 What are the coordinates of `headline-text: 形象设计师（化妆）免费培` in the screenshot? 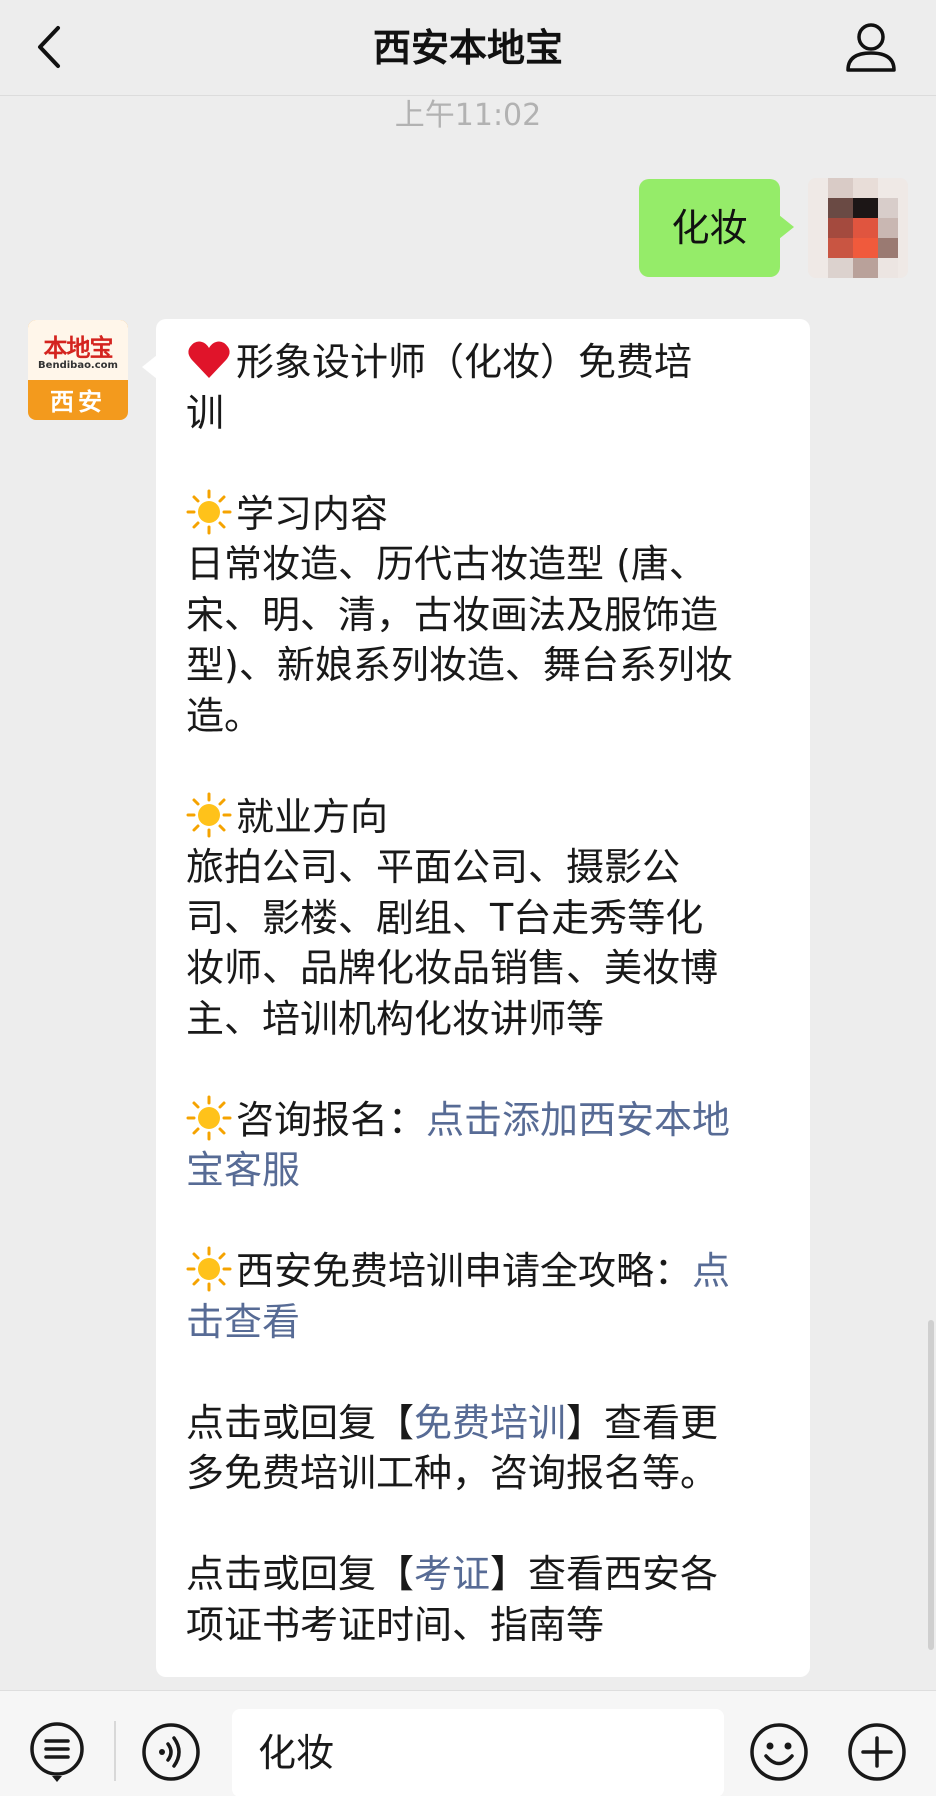 It's located at (464, 362).